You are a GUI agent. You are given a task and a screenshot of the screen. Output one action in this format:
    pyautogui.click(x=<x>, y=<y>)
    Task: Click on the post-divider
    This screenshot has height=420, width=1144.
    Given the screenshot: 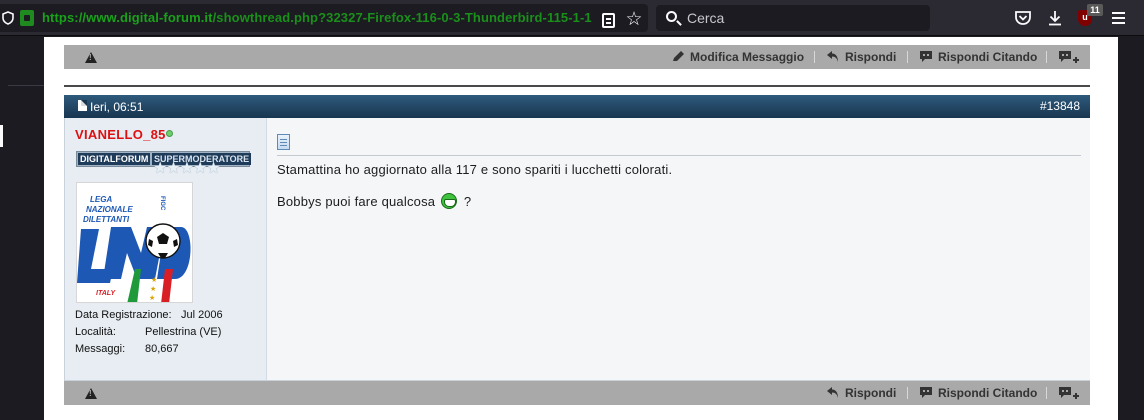 What is the action you would take?
    pyautogui.click(x=577, y=86)
    